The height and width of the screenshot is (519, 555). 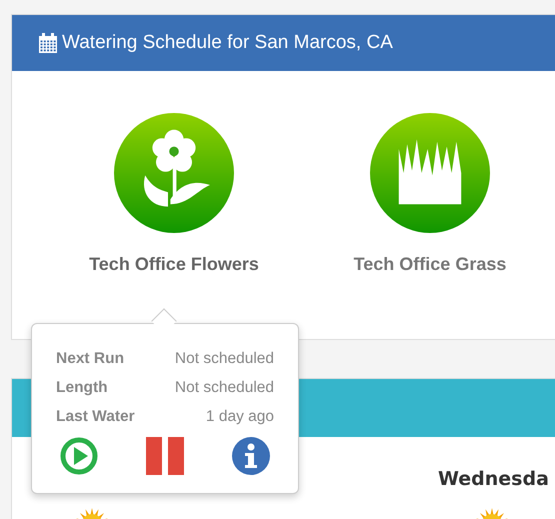 I want to click on info-label: Last Water, so click(x=95, y=417).